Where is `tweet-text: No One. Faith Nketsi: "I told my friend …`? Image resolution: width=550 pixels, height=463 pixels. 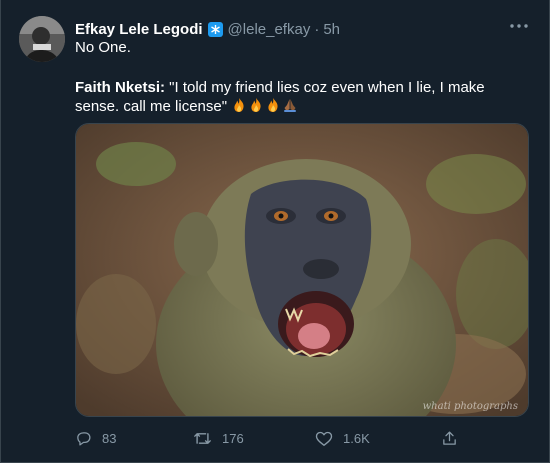
tweet-text: No One. Faith Nketsi: "I told my friend … is located at coordinates (300, 77).